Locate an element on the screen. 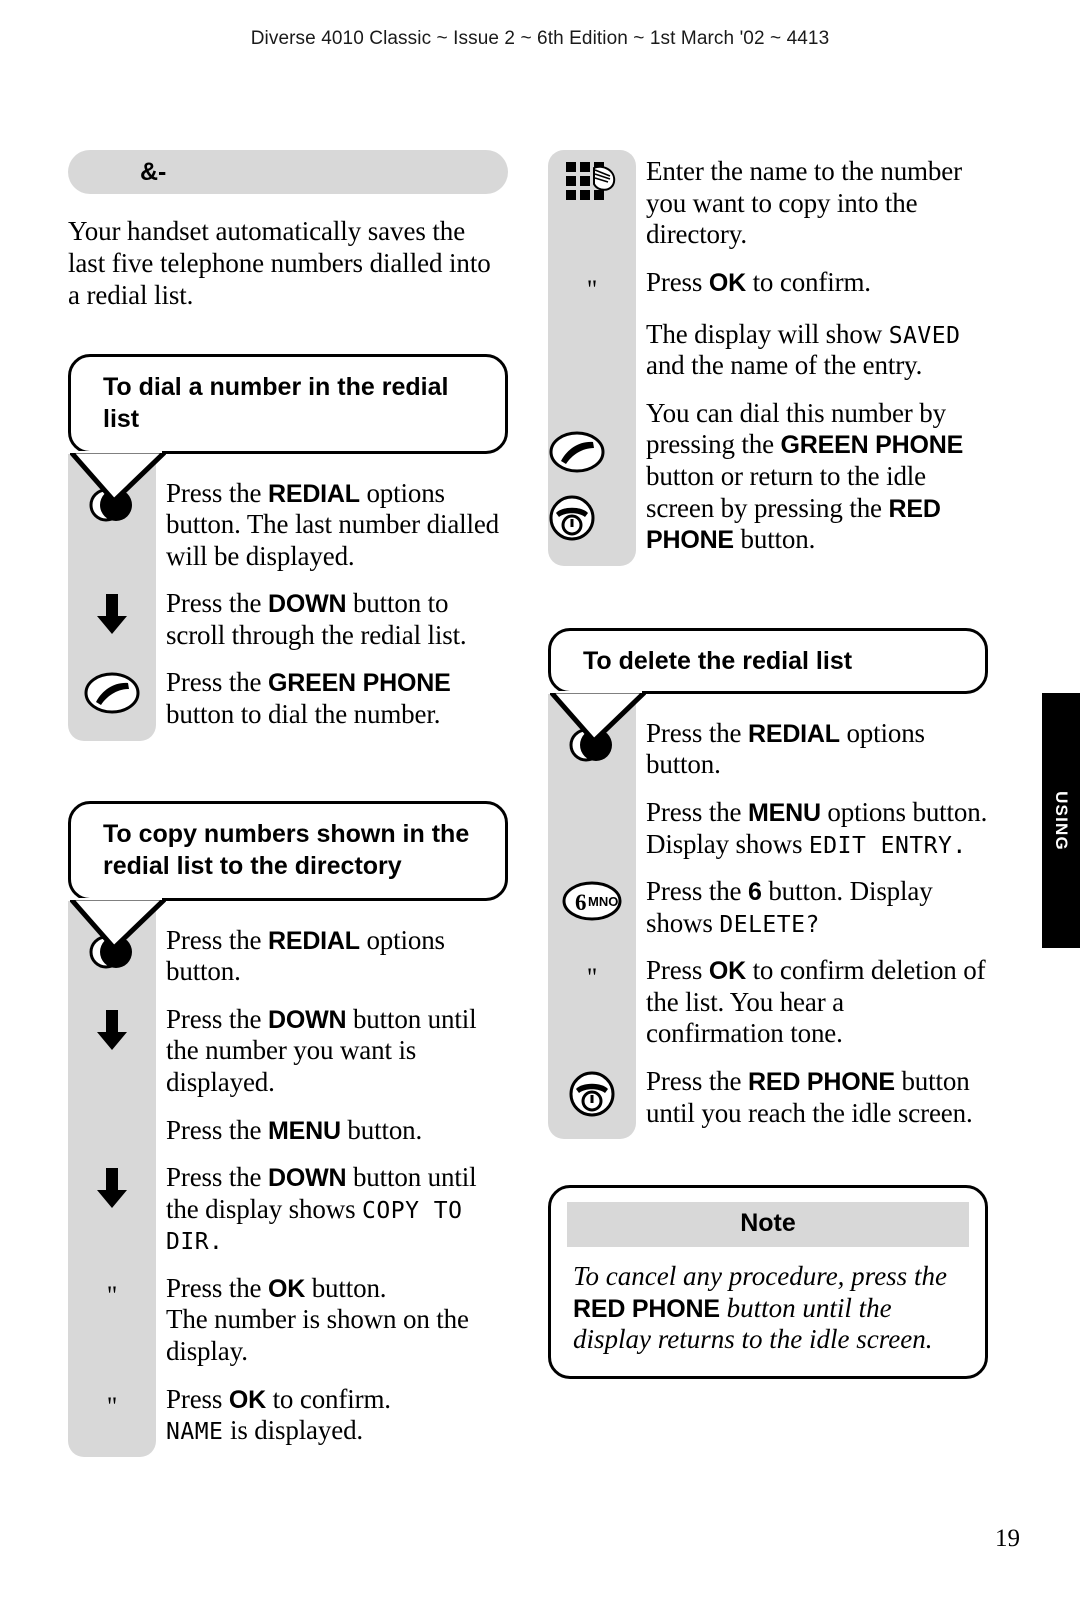 The width and height of the screenshot is (1080, 1605). callout-dial-wrap: To dial a number in the redial list is located at coordinates (288, 428).